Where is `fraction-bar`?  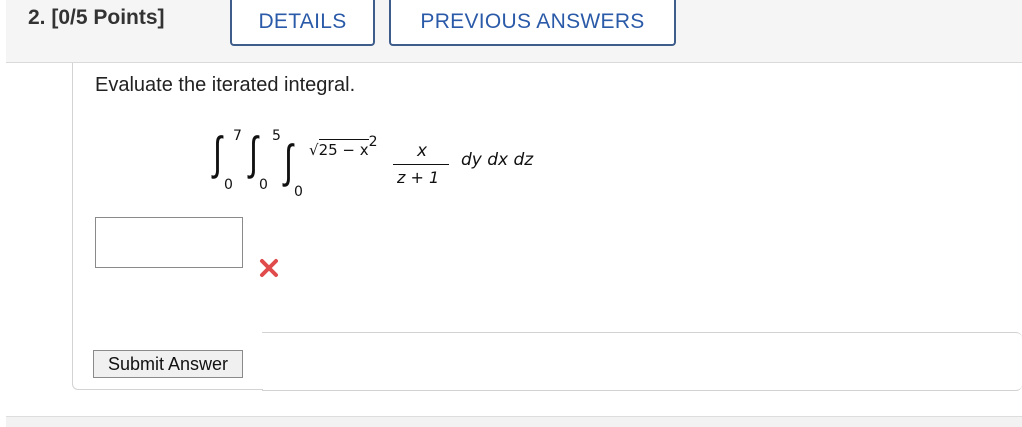
fraction-bar is located at coordinates (421, 164).